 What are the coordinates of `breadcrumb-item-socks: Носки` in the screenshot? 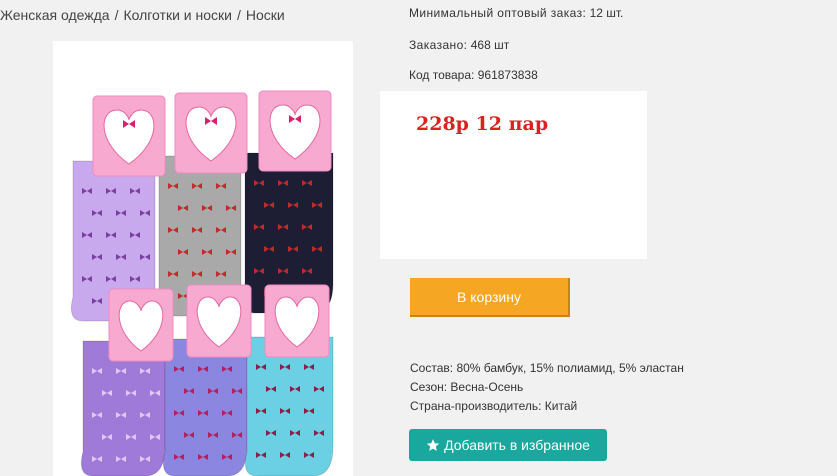 It's located at (265, 15).